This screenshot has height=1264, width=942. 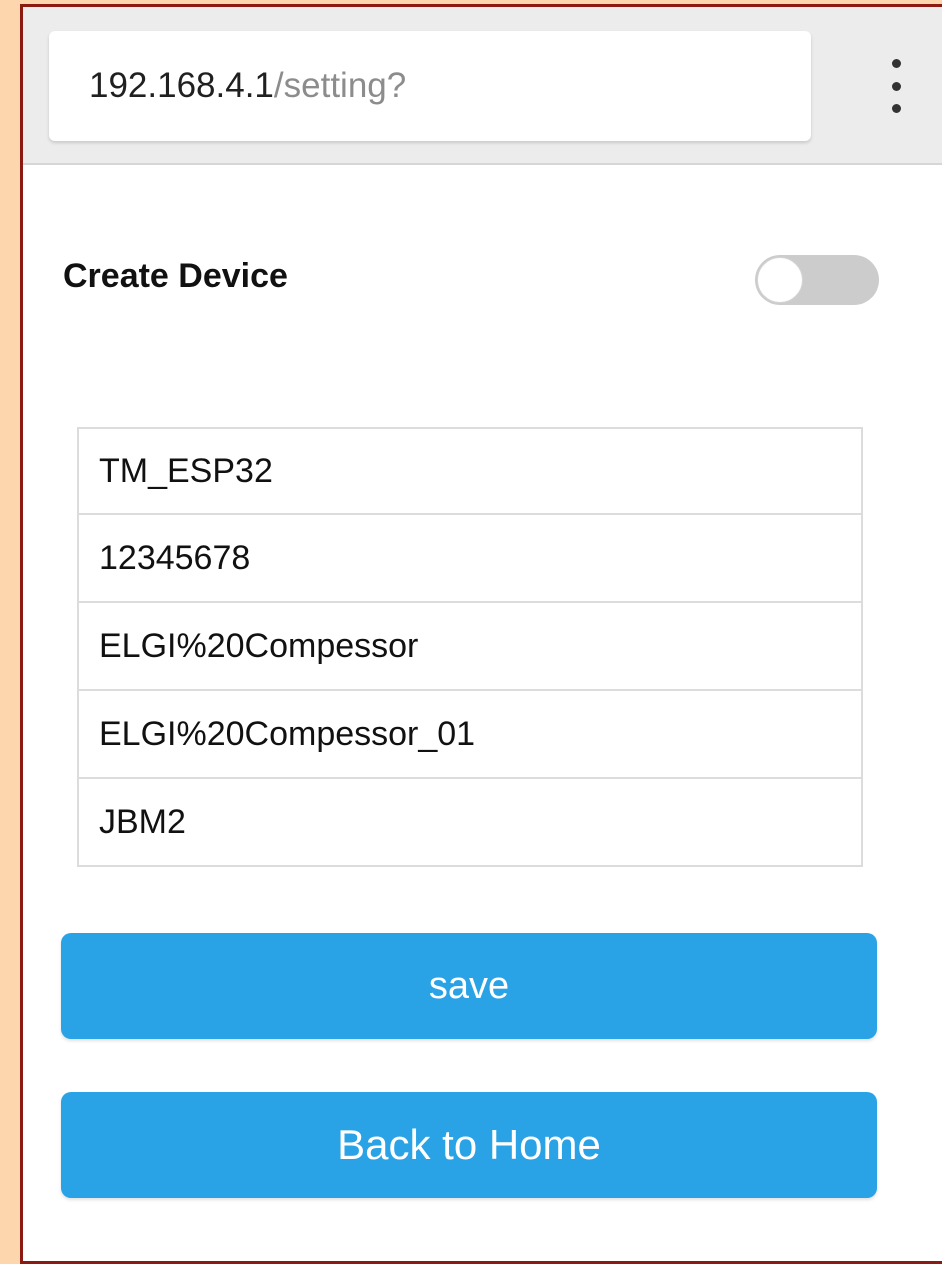 What do you see at coordinates (780, 280) in the screenshot?
I see `toggle-knob` at bounding box center [780, 280].